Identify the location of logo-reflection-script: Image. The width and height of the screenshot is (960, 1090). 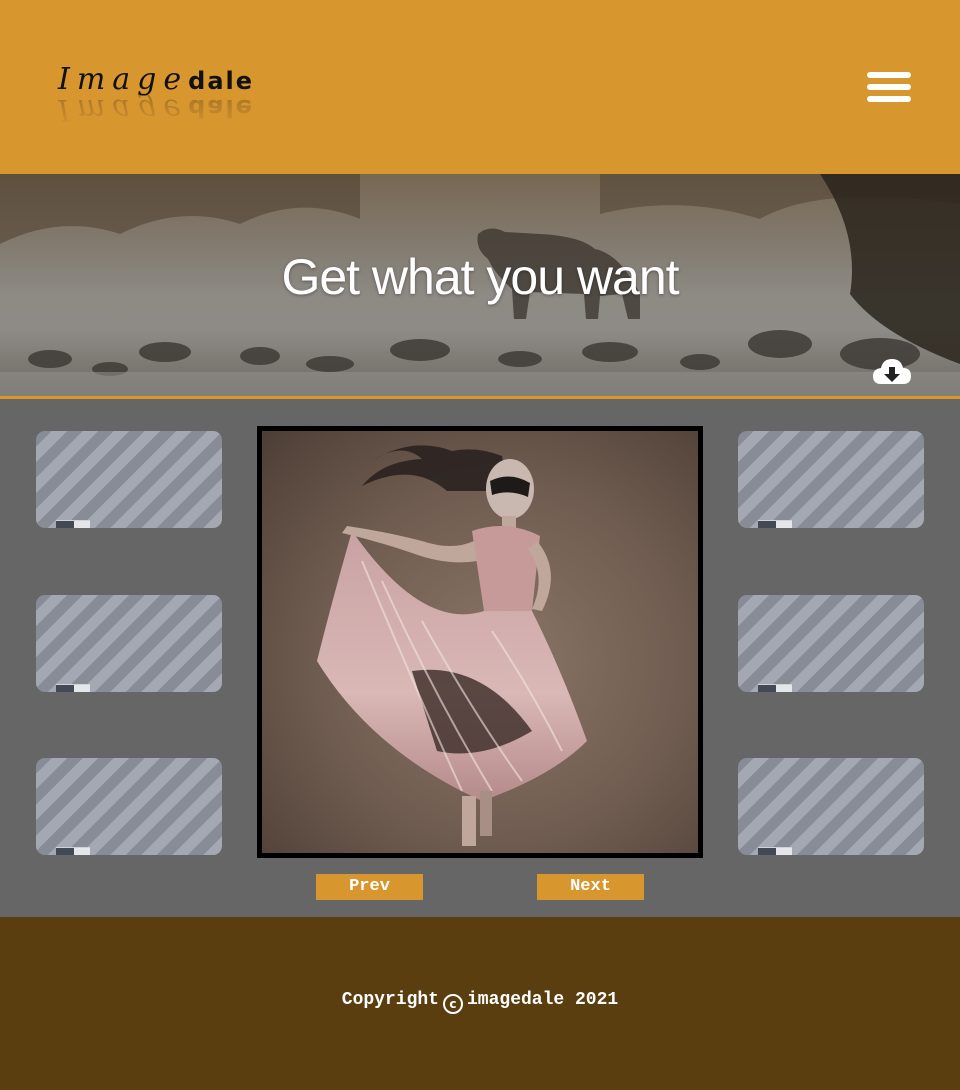
(123, 109).